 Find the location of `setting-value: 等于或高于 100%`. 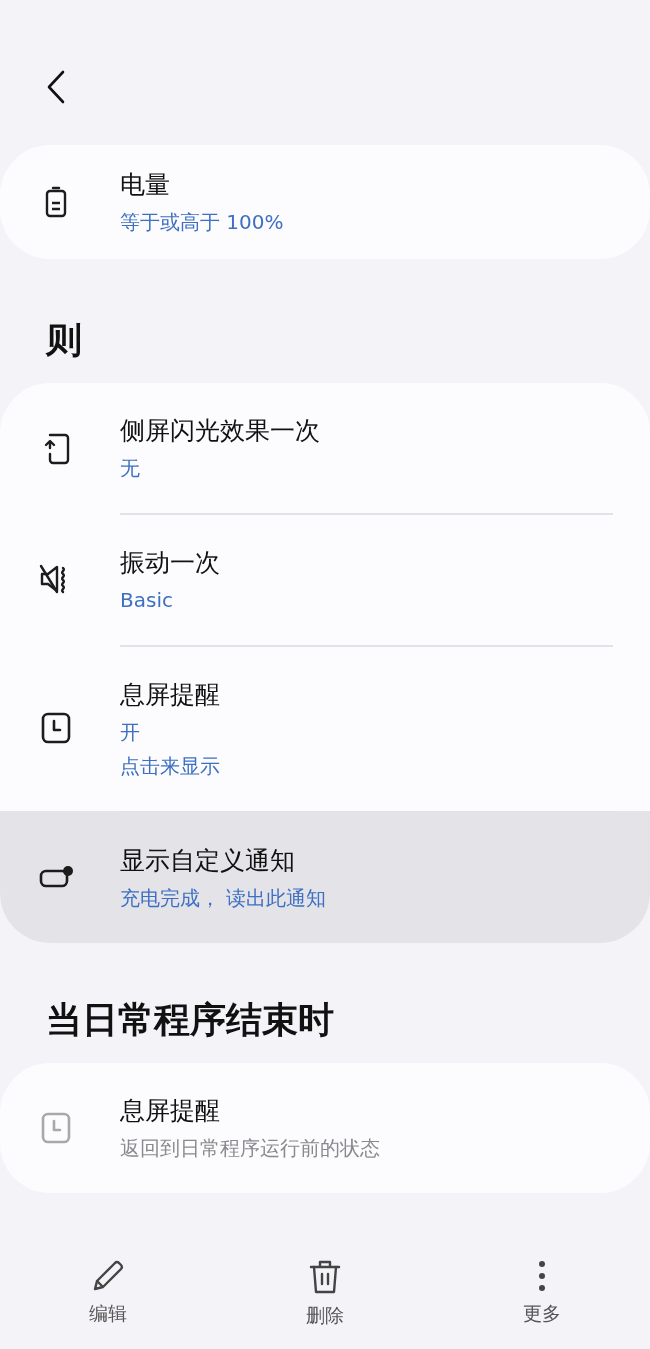

setting-value: 等于或高于 100% is located at coordinates (202, 222).